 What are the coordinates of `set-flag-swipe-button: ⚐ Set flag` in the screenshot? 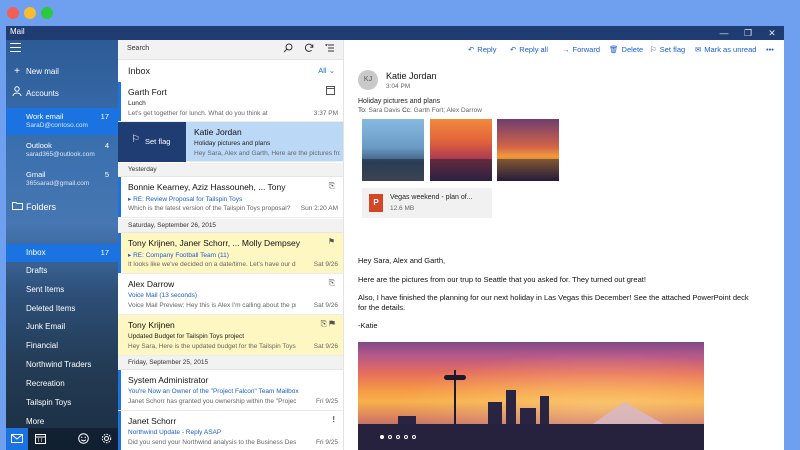 It's located at (152, 142).